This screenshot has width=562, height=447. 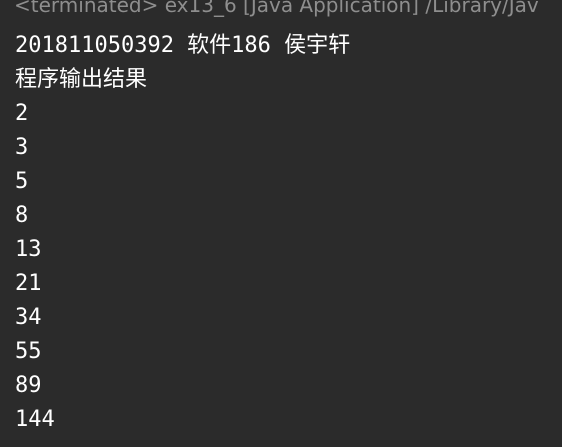 What do you see at coordinates (28, 249) in the screenshot?
I see `output-line: 13` at bounding box center [28, 249].